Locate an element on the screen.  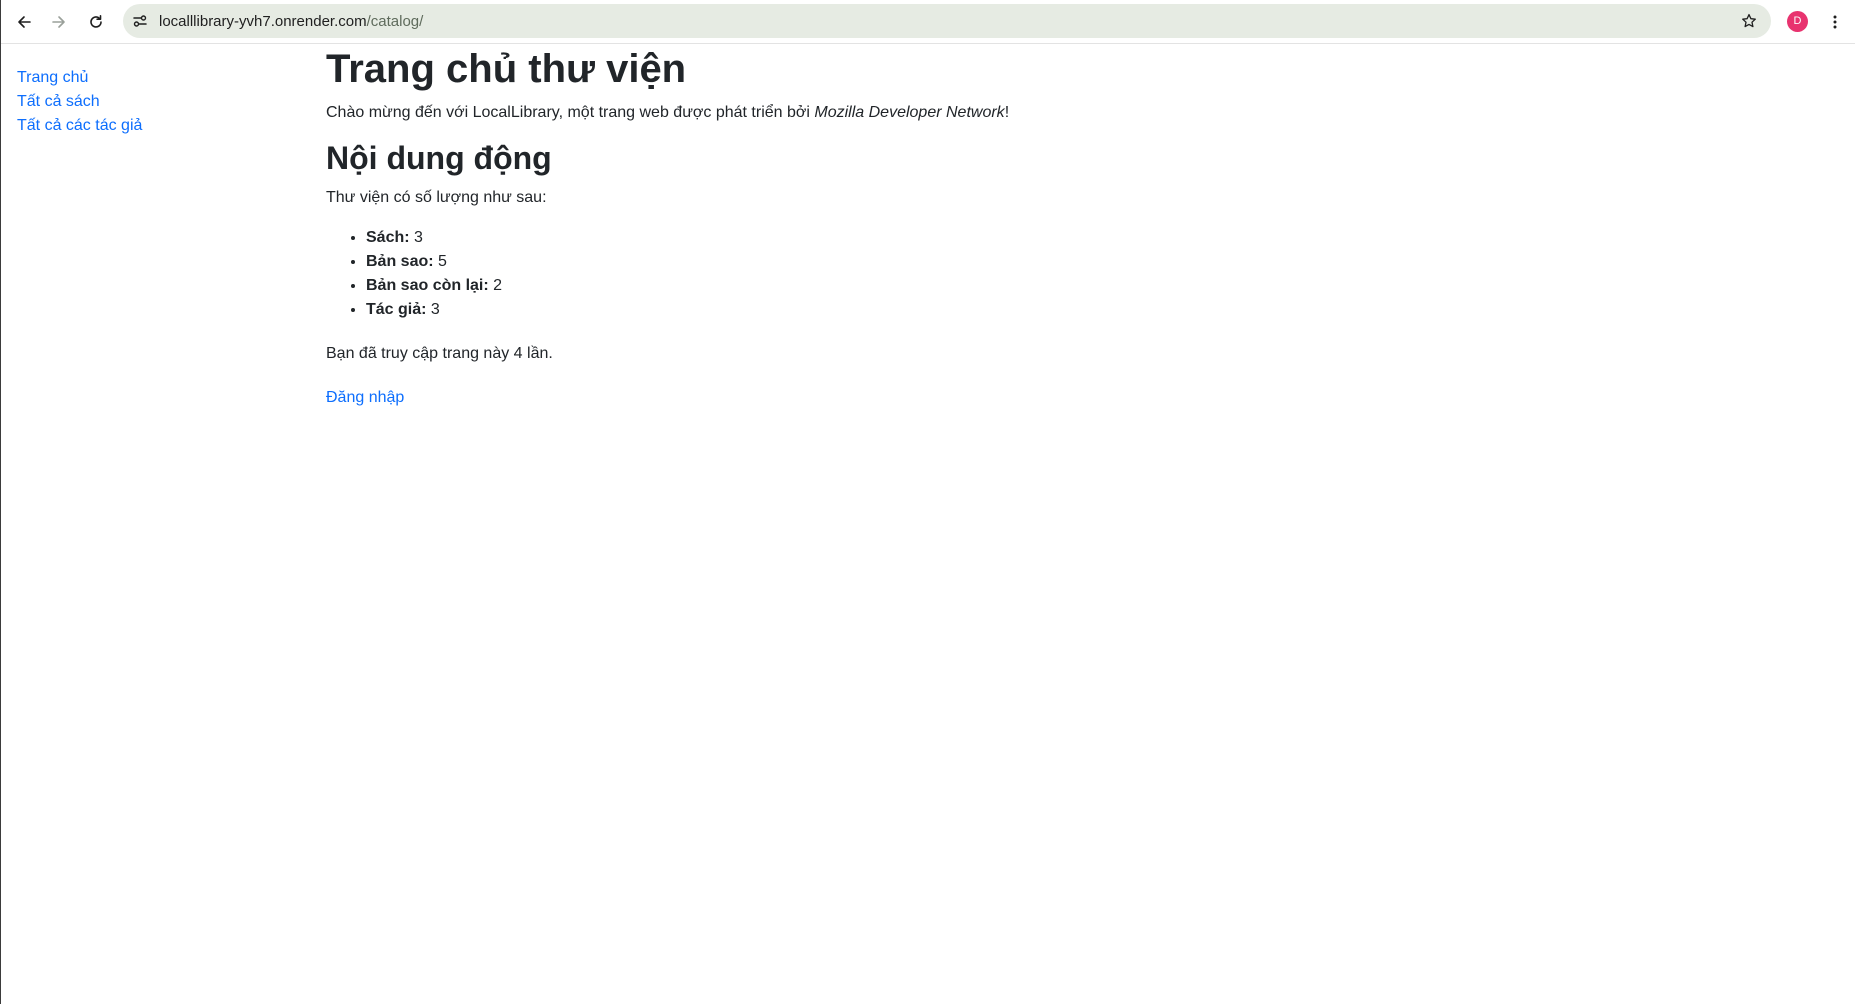
kebab-menu-icon is located at coordinates (1835, 22).